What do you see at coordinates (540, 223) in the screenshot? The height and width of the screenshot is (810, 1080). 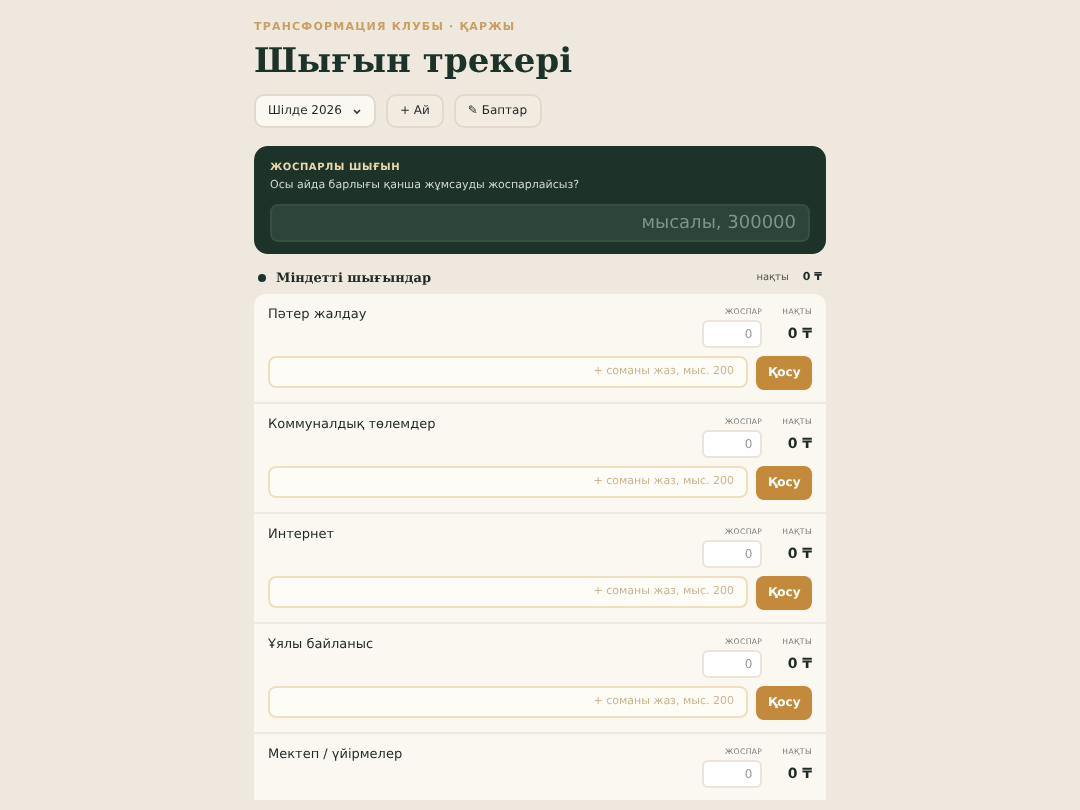 I see `plan-total-input: мысалы, 300000` at bounding box center [540, 223].